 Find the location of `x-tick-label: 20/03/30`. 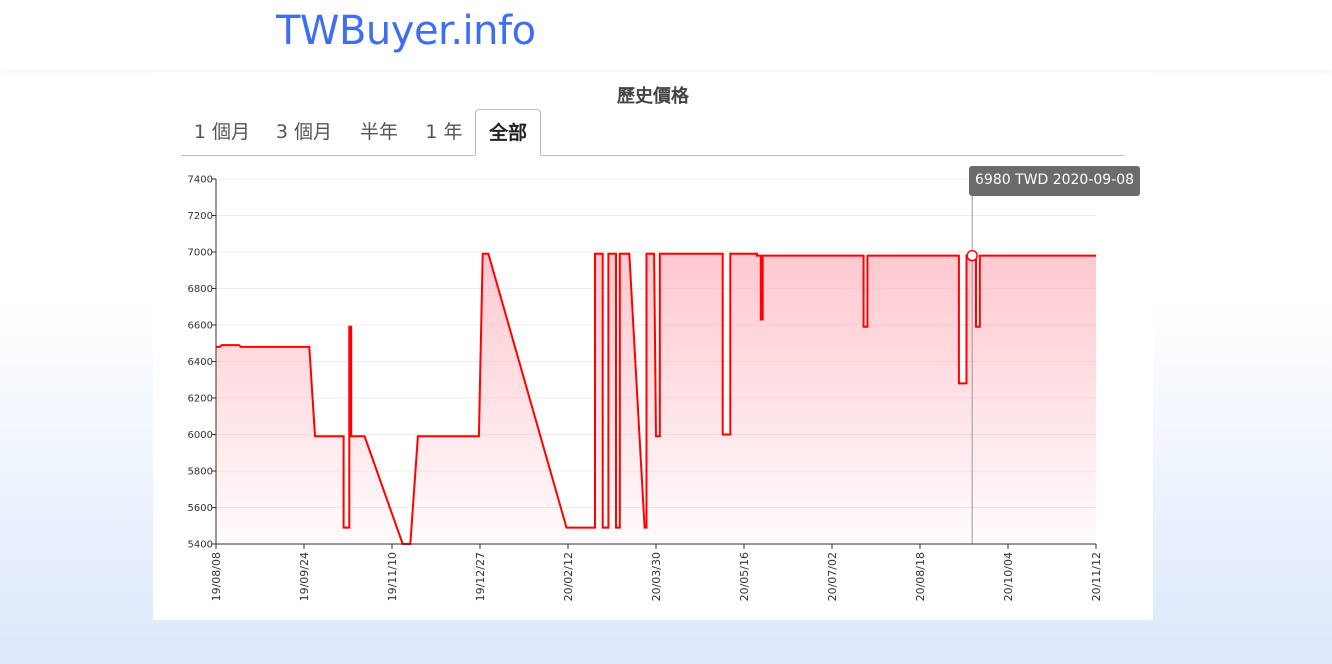

x-tick-label: 20/03/30 is located at coordinates (656, 576).